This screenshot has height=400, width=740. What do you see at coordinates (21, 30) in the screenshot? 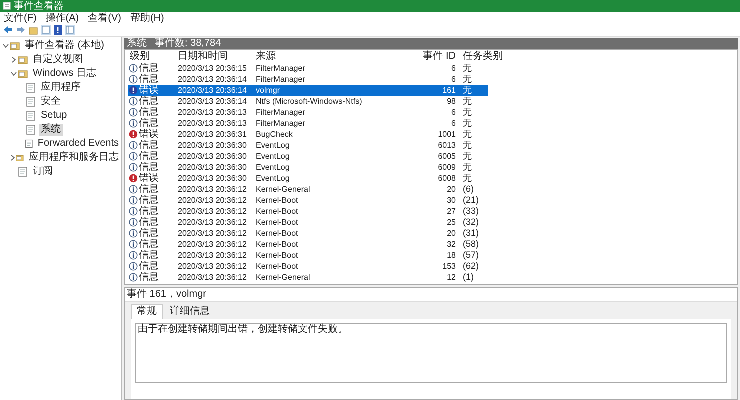
I see `forward-arrow-icon` at bounding box center [21, 30].